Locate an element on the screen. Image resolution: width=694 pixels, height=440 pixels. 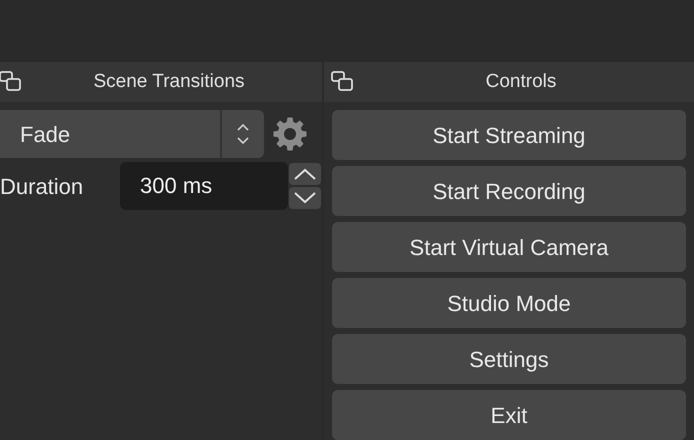
control-button: Start Recording is located at coordinates (509, 191).